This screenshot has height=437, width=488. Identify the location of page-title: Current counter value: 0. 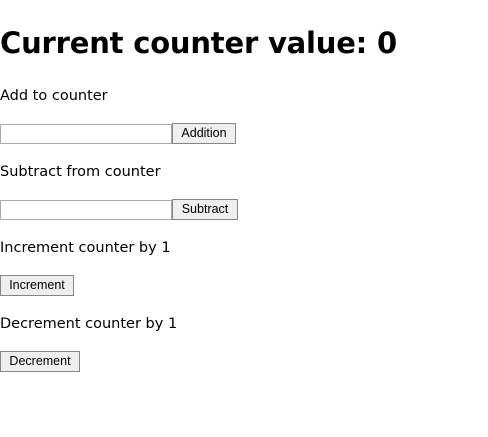
(198, 43).